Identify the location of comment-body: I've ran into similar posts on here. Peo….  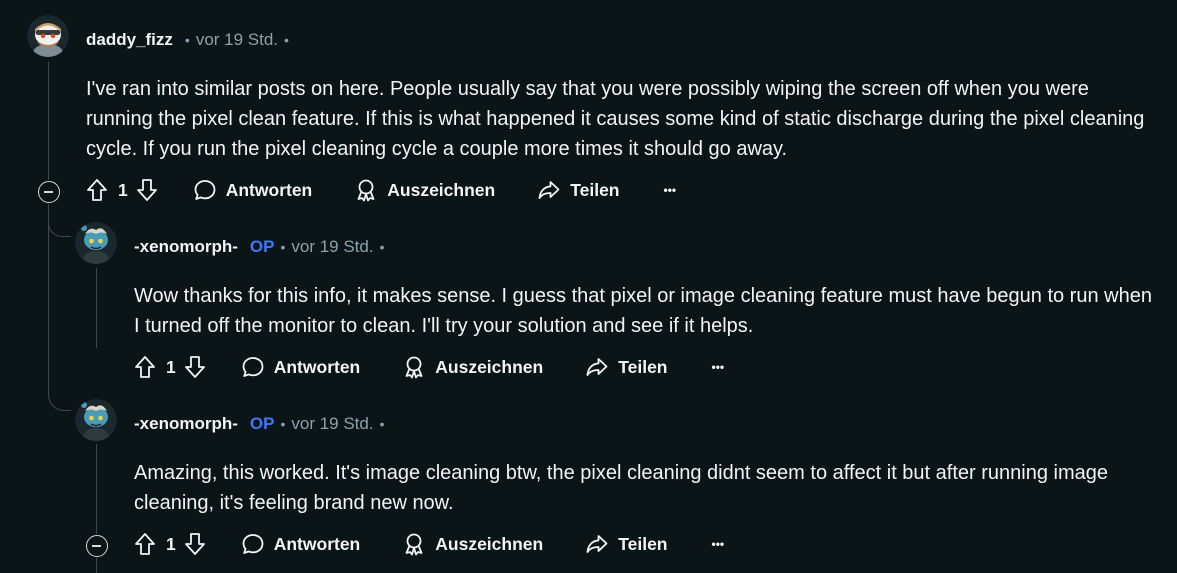
(615, 119).